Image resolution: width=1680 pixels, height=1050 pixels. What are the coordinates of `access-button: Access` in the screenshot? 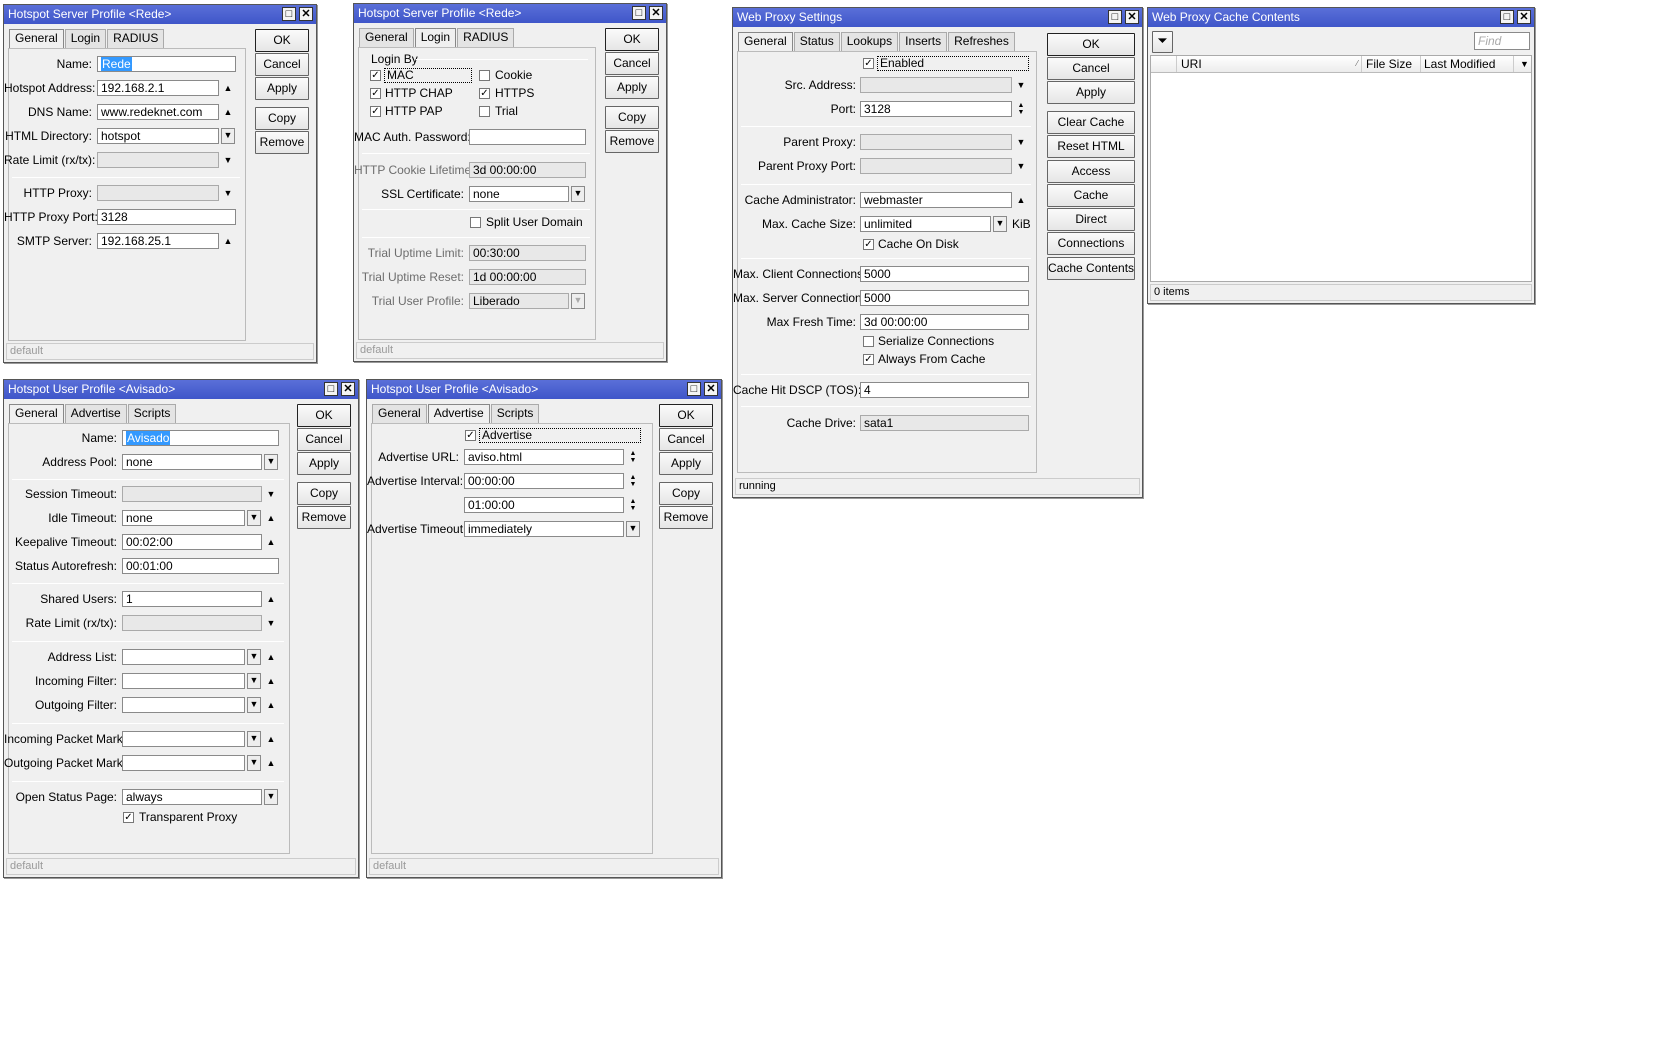 It's located at (1091, 171).